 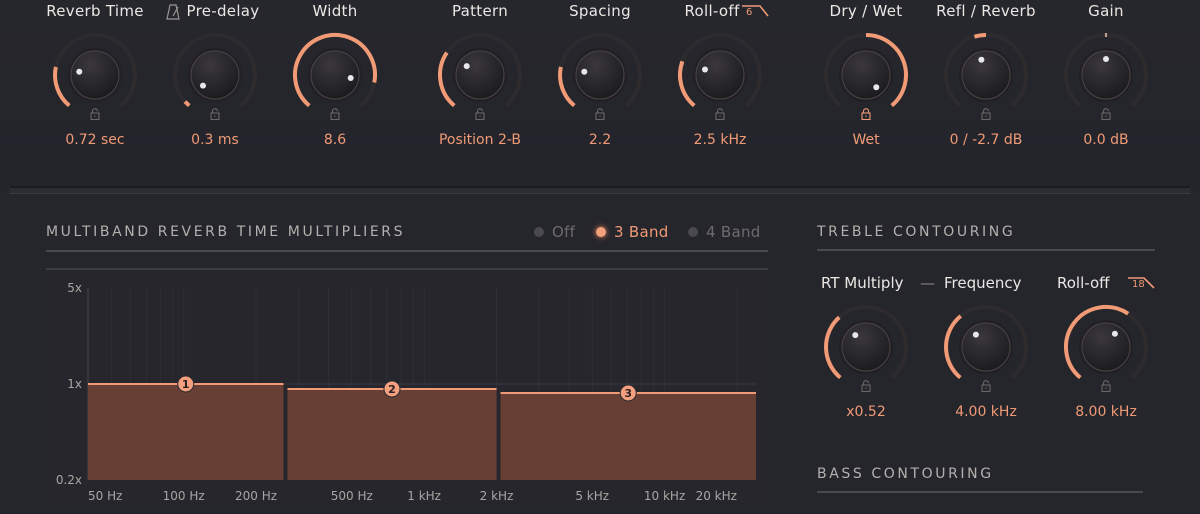 What do you see at coordinates (632, 232) in the screenshot?
I see `mode-3band-radio: 3 Band` at bounding box center [632, 232].